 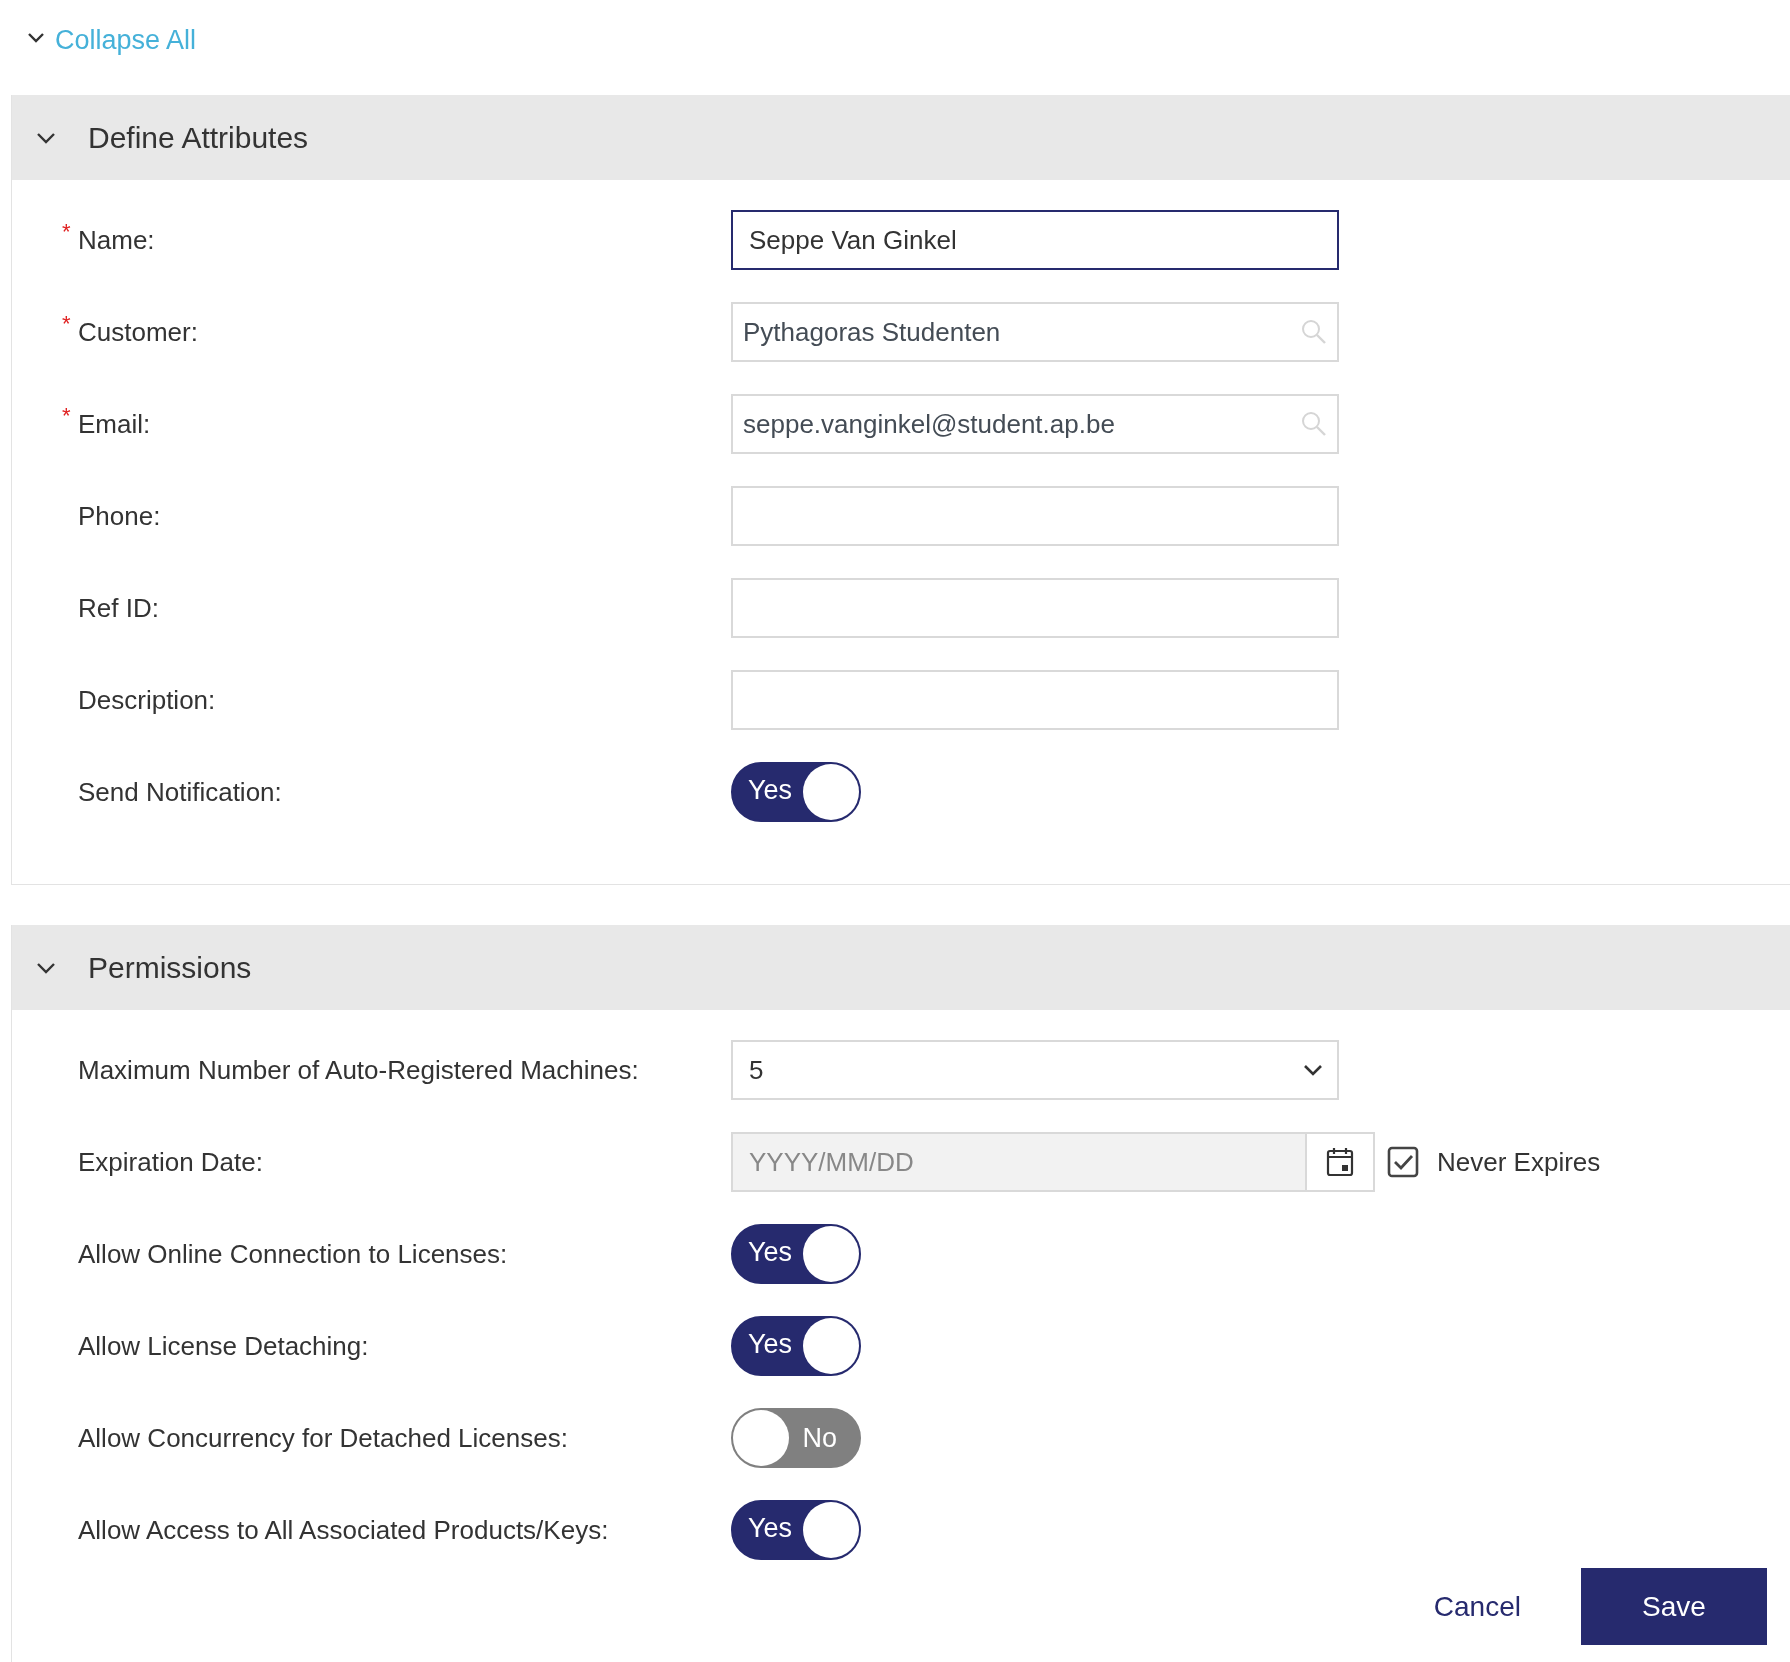 I want to click on toggle-switch: No, so click(x=796, y=1438).